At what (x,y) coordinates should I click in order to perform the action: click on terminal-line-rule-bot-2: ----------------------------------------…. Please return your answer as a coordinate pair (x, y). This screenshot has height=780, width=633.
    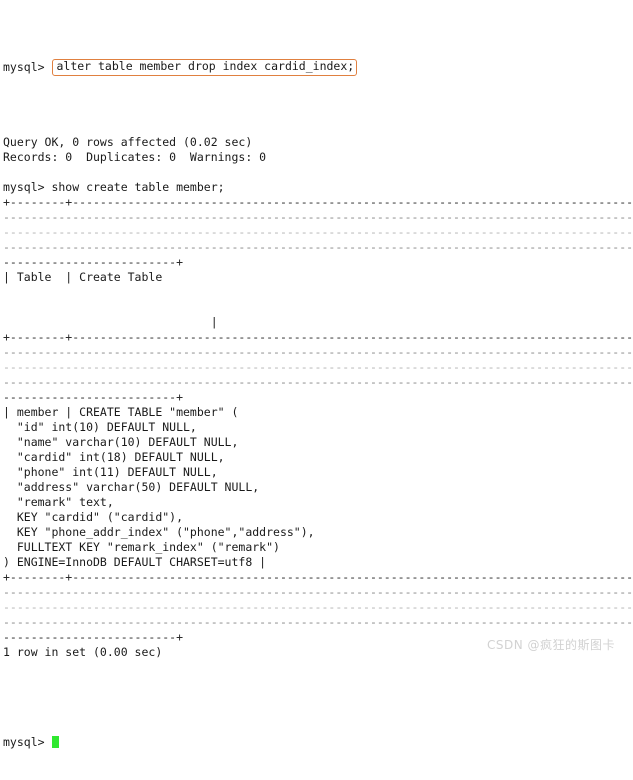
    Looking at the image, I should click on (318, 592).